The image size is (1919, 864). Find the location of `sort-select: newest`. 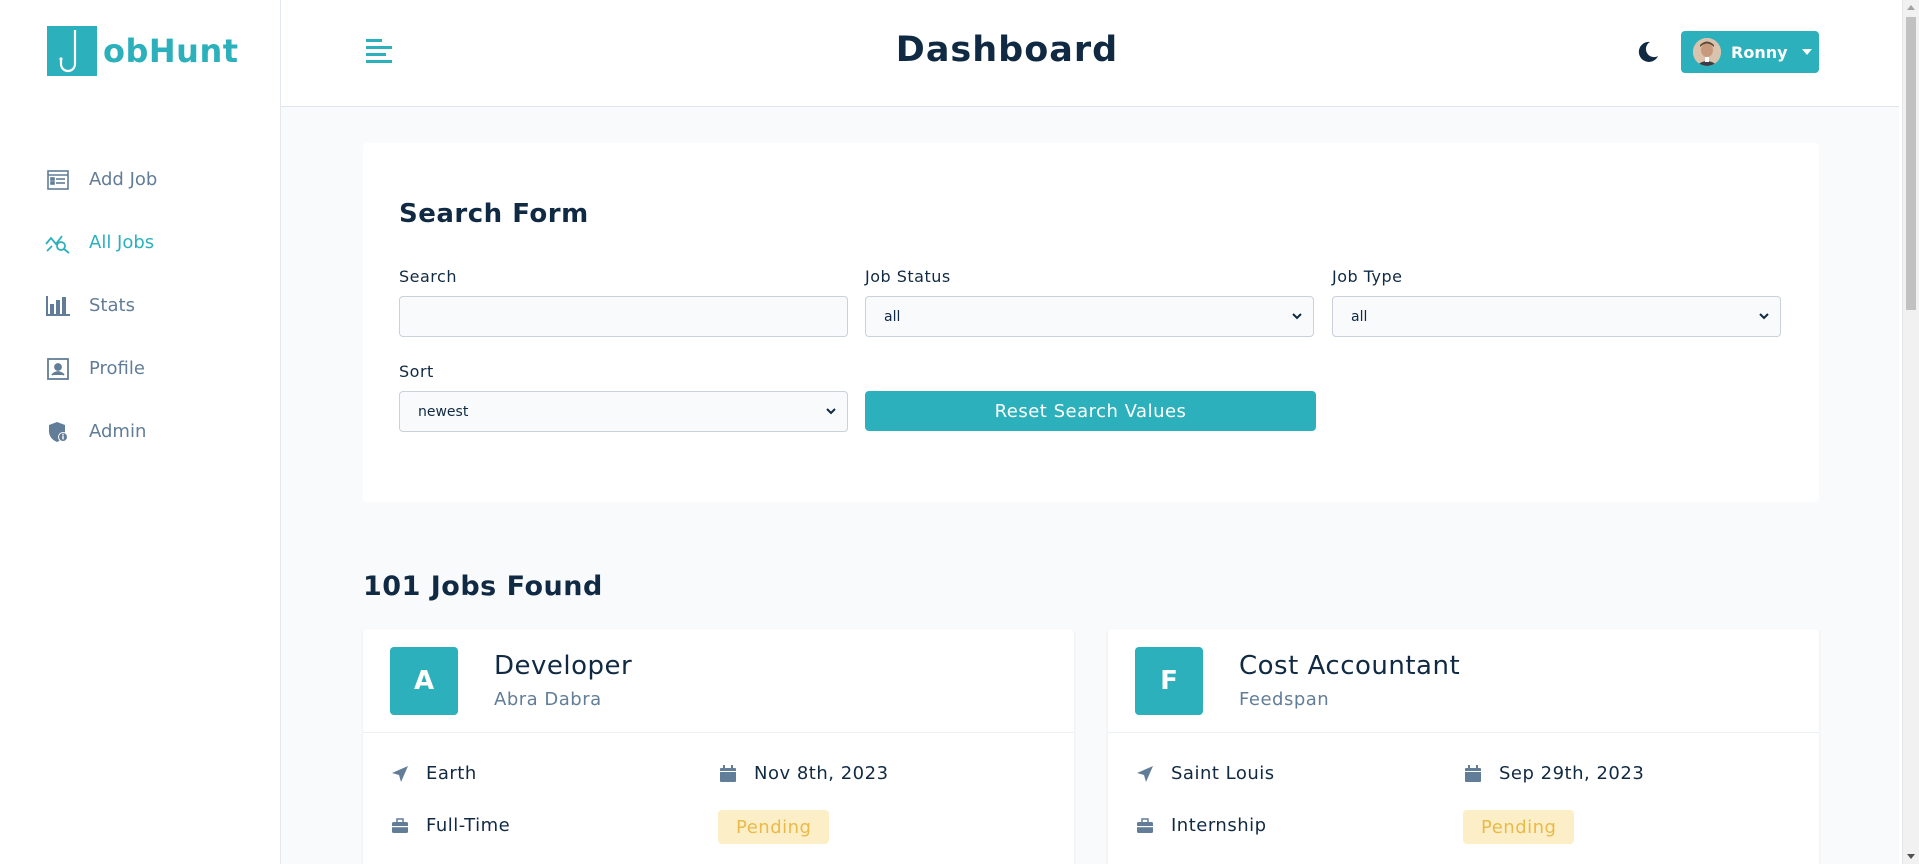

sort-select: newest is located at coordinates (623, 411).